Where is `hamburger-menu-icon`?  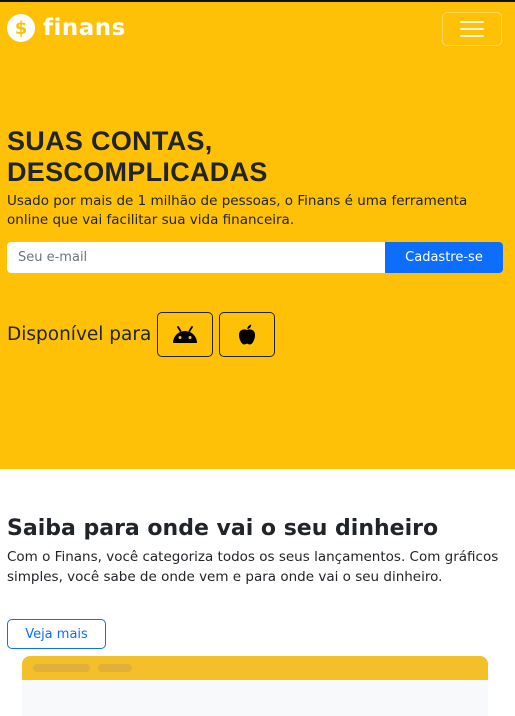 hamburger-menu-icon is located at coordinates (472, 22).